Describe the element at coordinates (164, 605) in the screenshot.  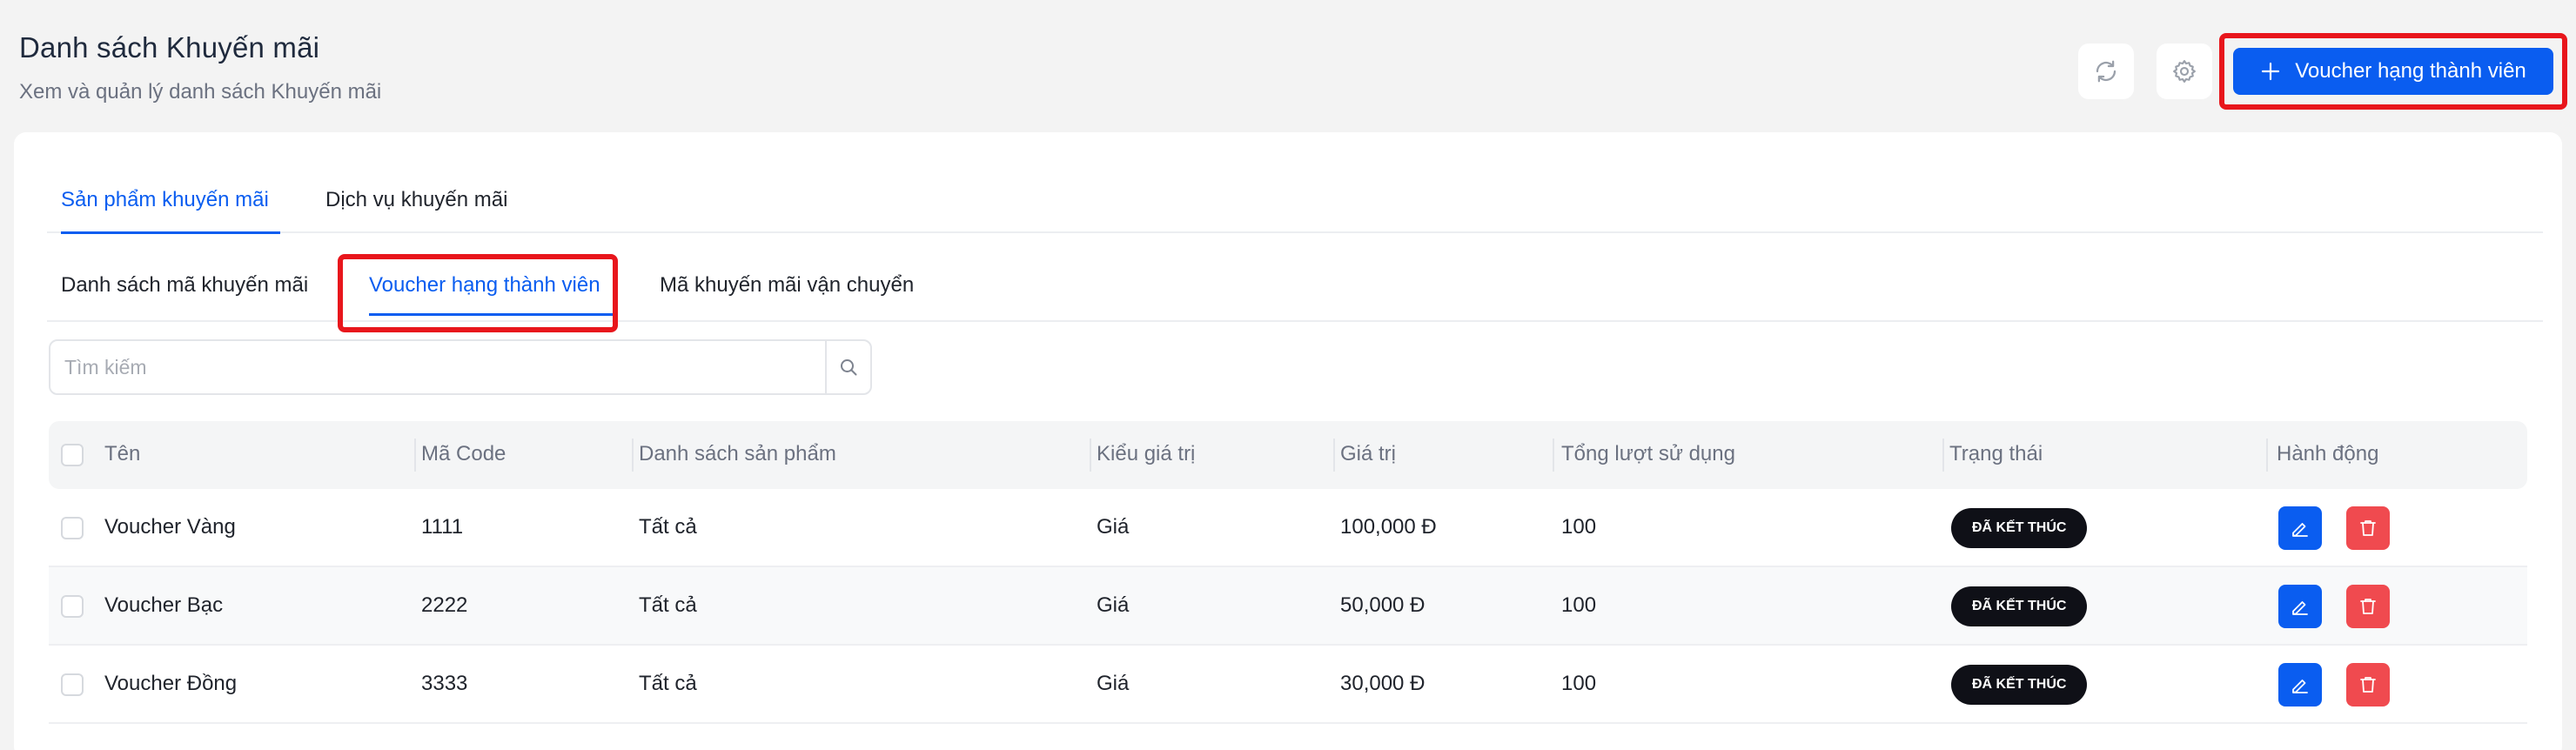
I see `cell-name: Voucher Bạc` at that location.